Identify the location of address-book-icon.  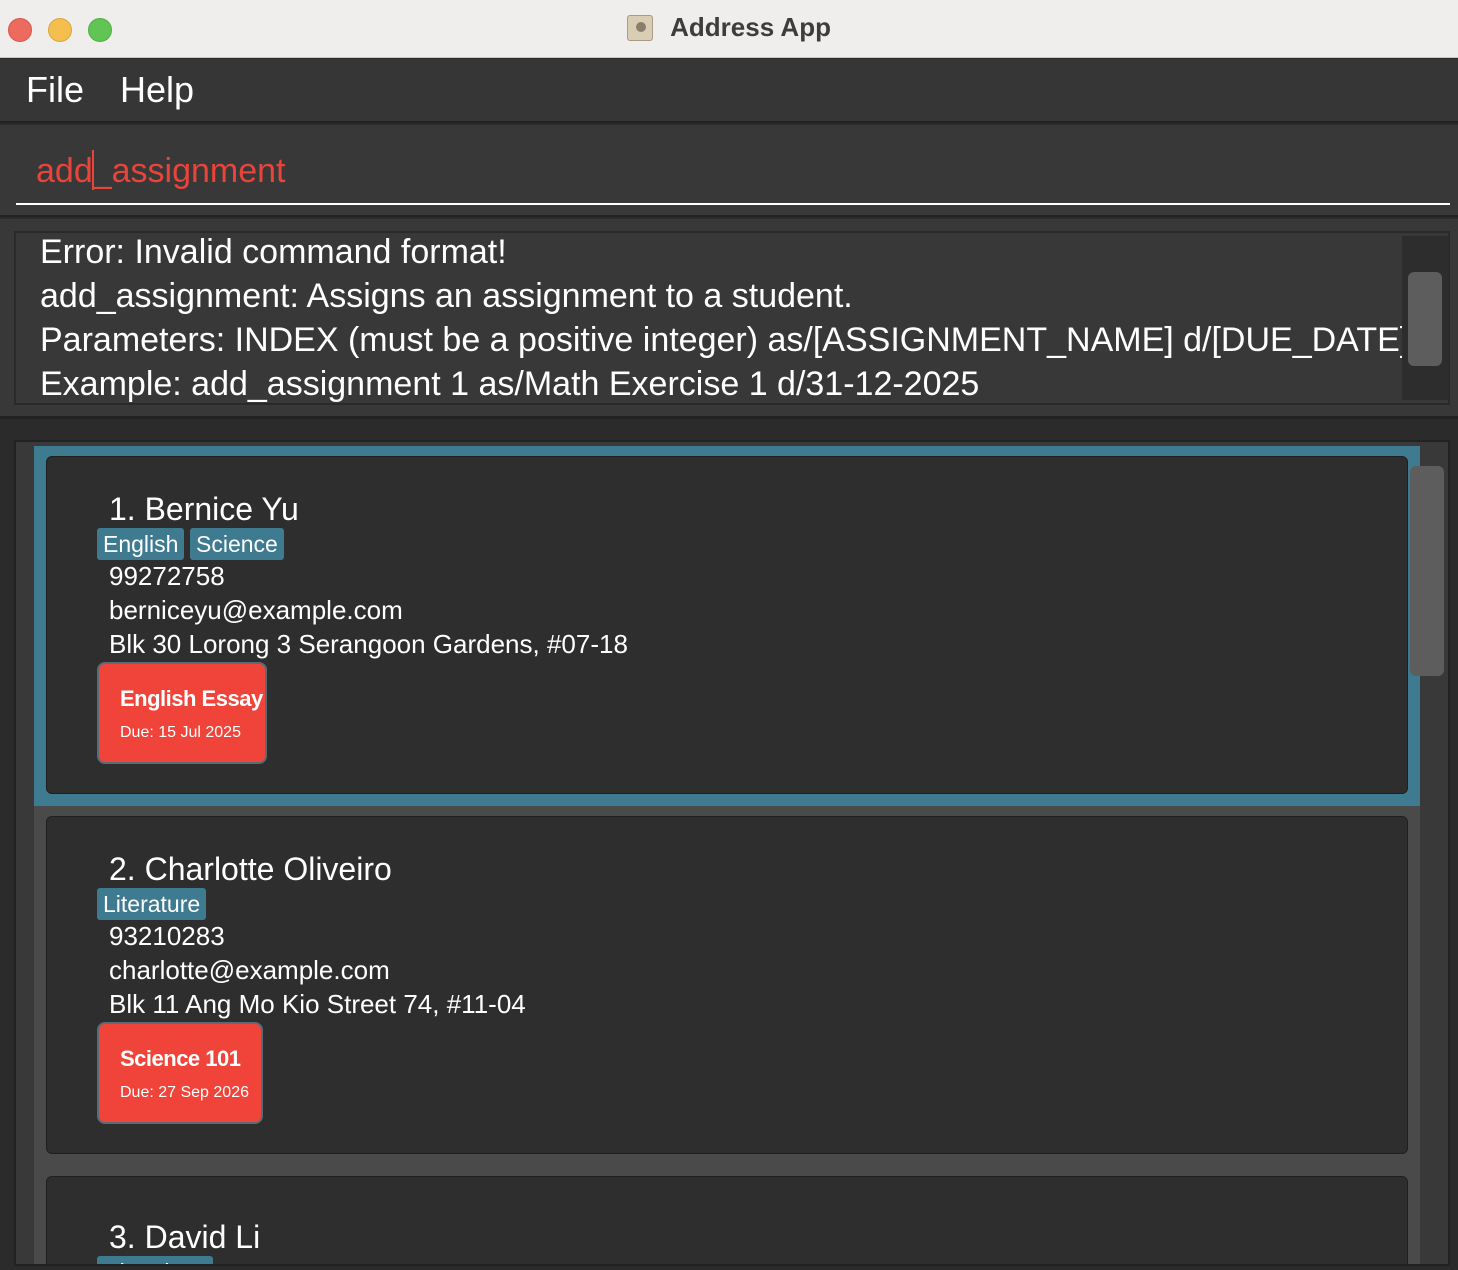
(640, 27).